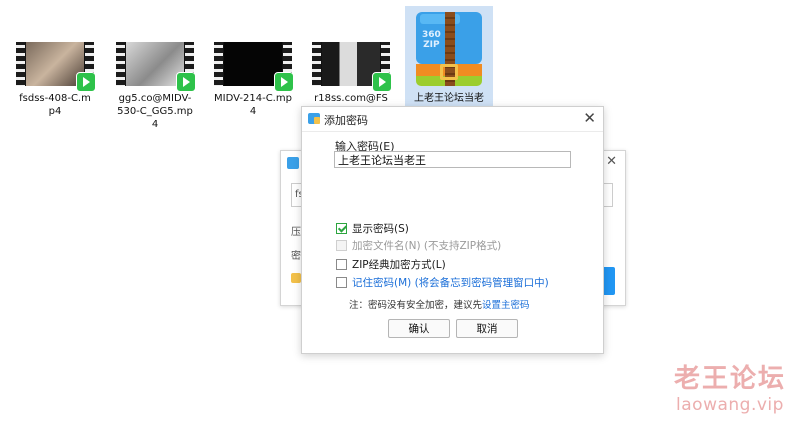 The width and height of the screenshot is (800, 425). Describe the element at coordinates (427, 245) in the screenshot. I see `encrypt-filenames-label: 加密文件名(N) (不支持ZIP格式)` at that location.